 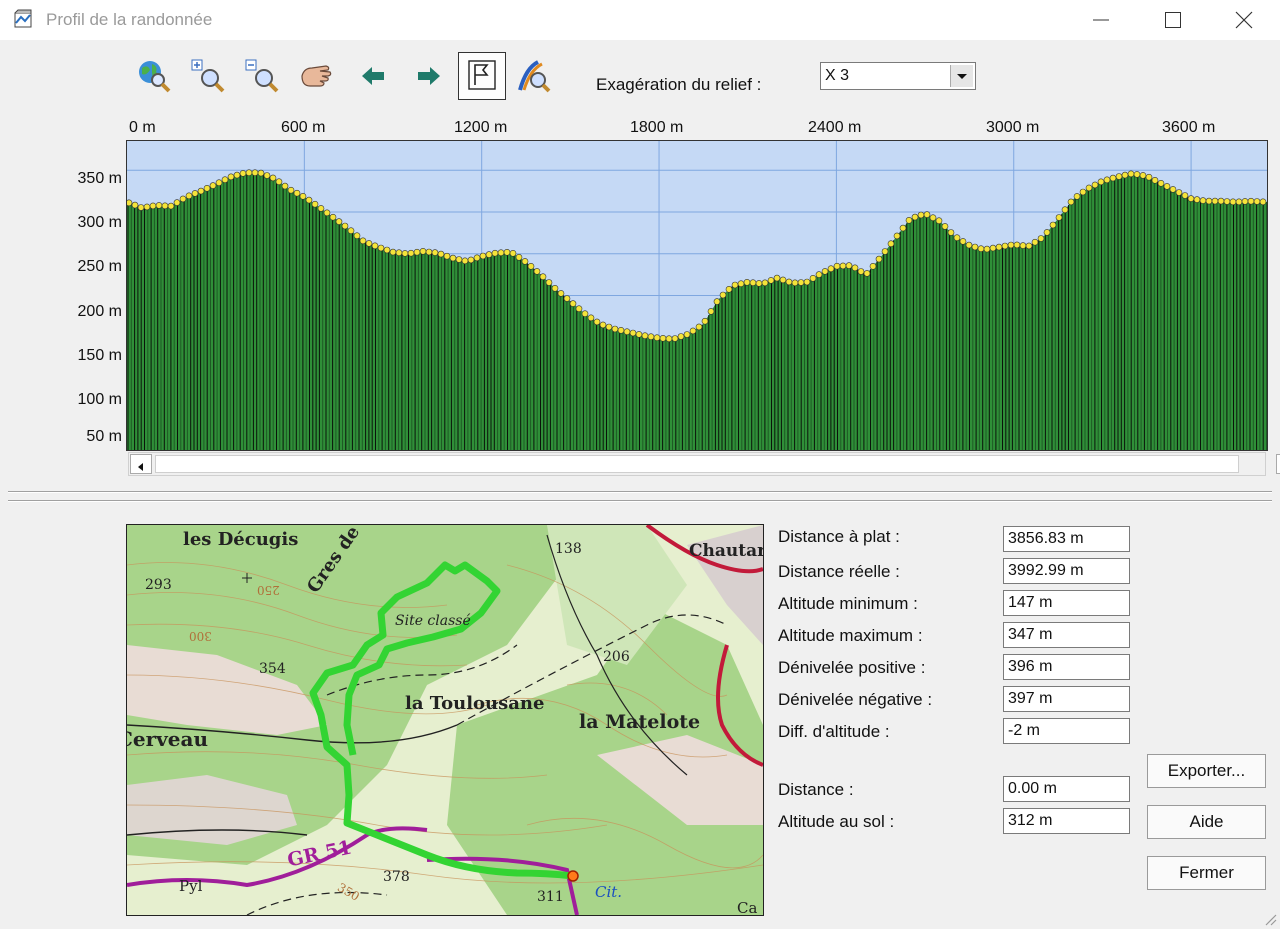 I want to click on title-bar: Profil de la randonnée, so click(x=640, y=20).